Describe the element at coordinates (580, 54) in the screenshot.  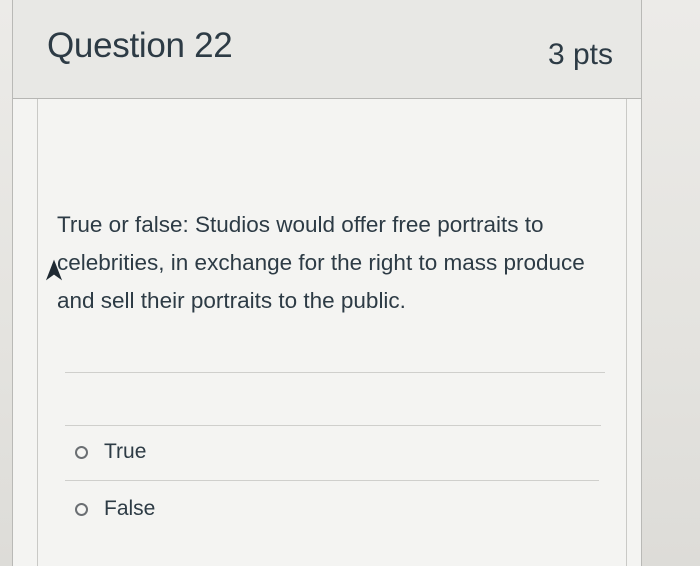
I see `question-points: 3 pts` at that location.